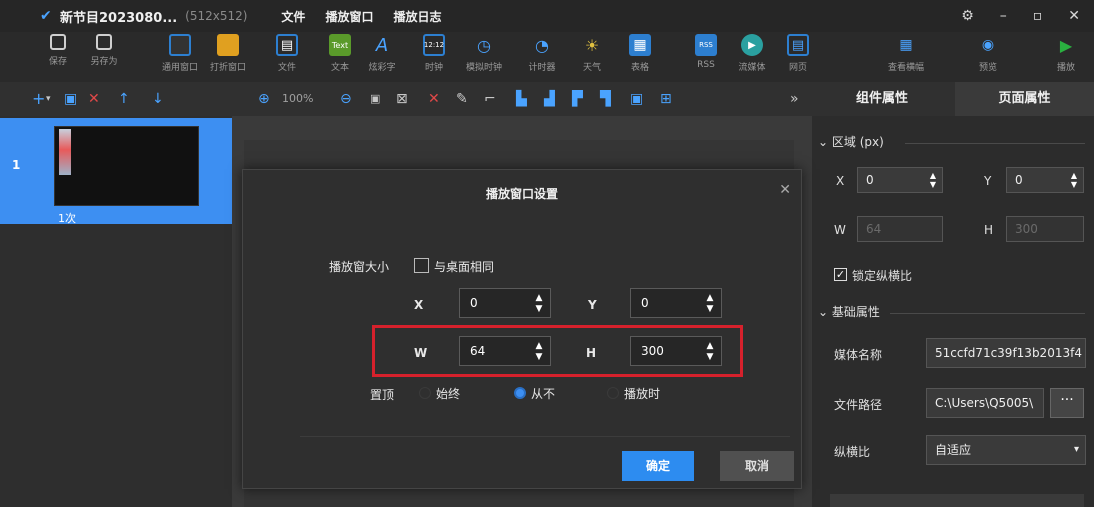 This screenshot has width=1094, height=507. I want to click on lock-ratio-label: 锁定纵横比, so click(882, 276).